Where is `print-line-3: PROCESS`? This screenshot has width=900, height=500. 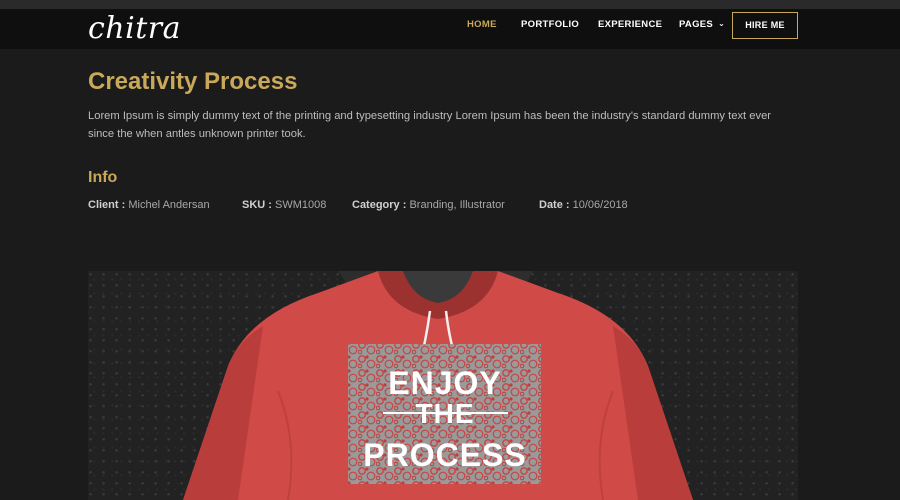 print-line-3: PROCESS is located at coordinates (444, 455).